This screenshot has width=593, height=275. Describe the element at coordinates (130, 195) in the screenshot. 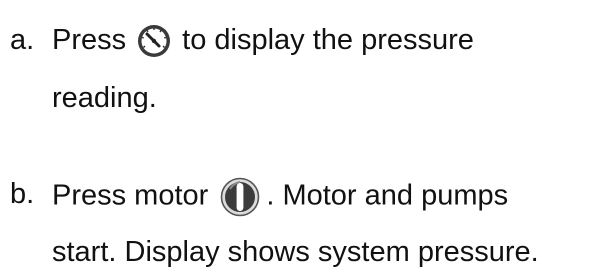

I see `step-b-before: Press motor` at that location.